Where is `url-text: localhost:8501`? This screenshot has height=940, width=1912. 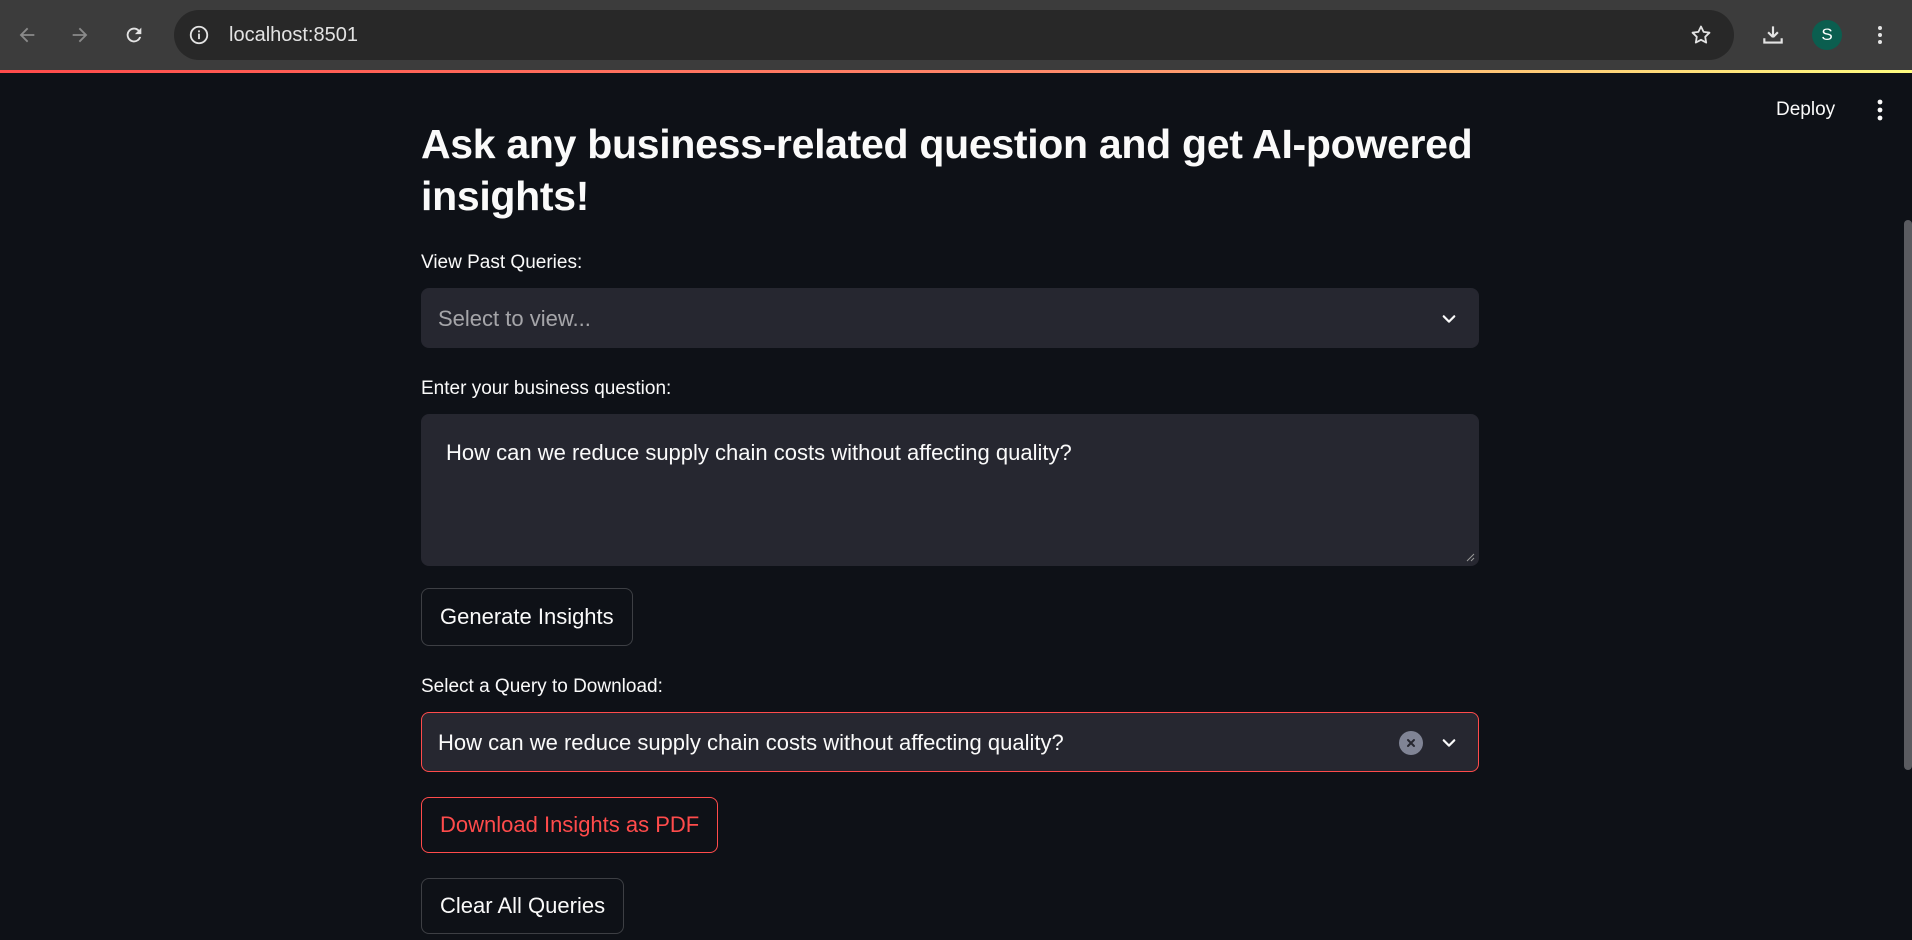
url-text: localhost:8501 is located at coordinates (293, 35).